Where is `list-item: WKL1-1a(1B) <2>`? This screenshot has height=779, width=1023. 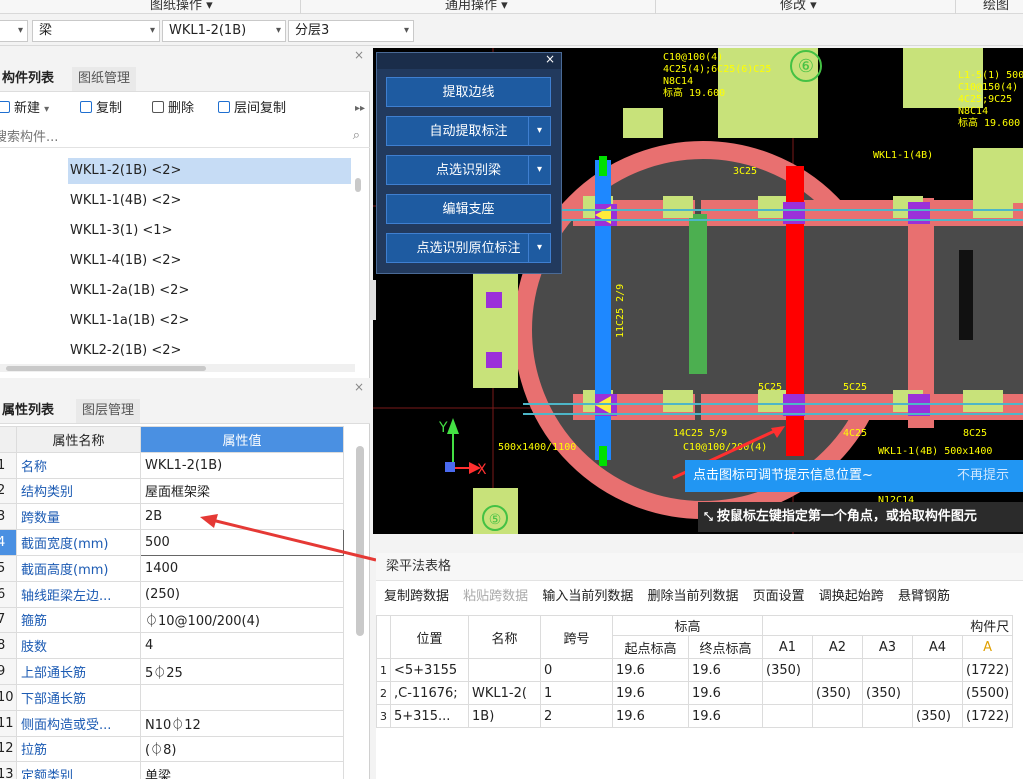 list-item: WKL1-1a(1B) <2> is located at coordinates (209, 321).